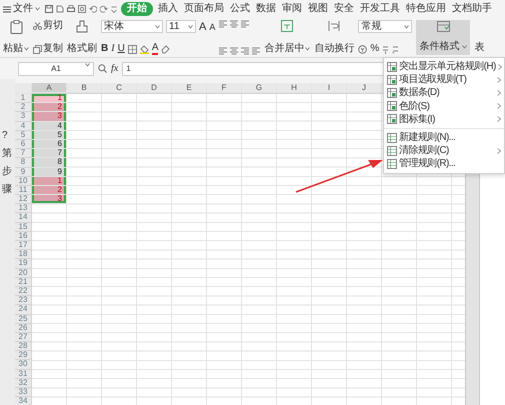  What do you see at coordinates (84, 88) in the screenshot?
I see `column-header: B` at bounding box center [84, 88].